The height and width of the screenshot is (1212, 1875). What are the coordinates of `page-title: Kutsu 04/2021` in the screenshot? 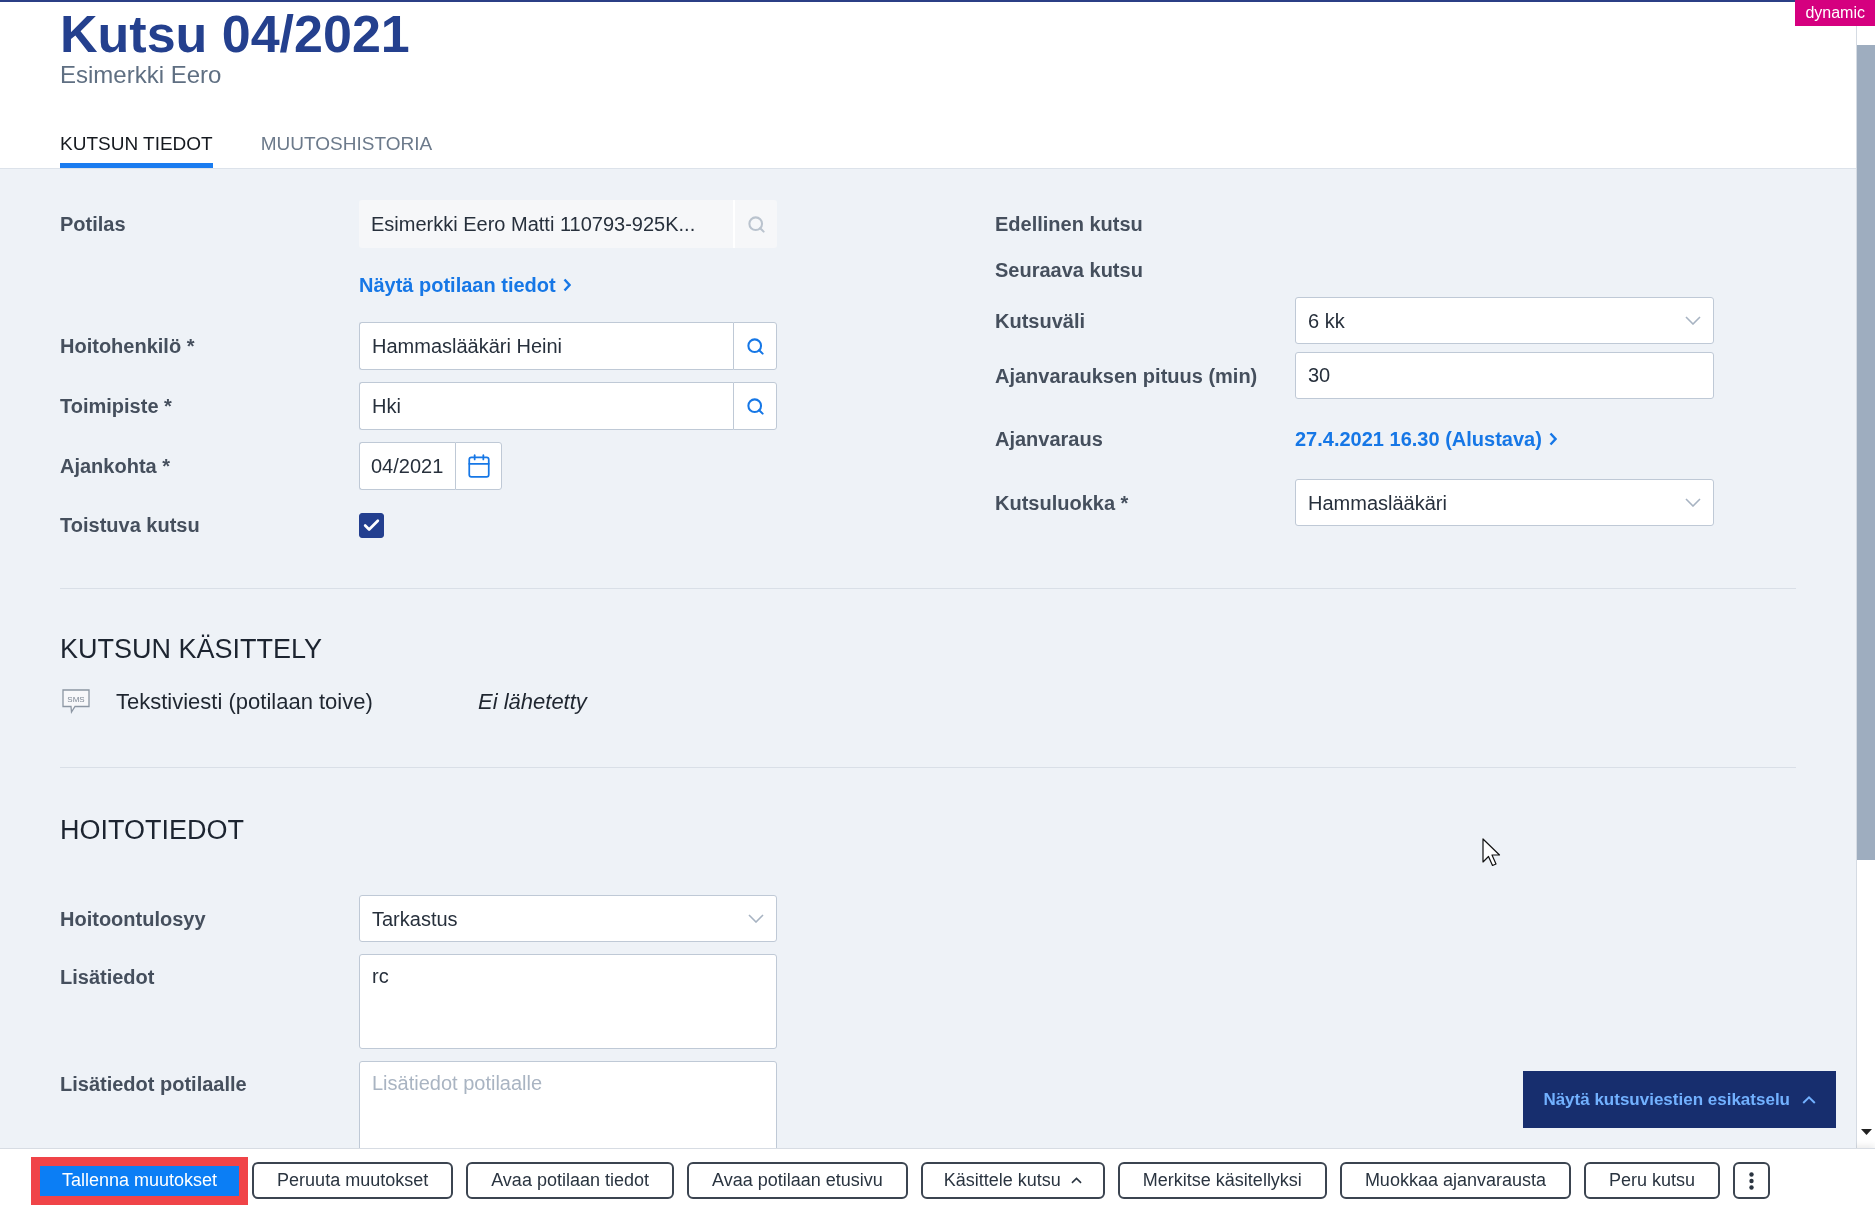 It's located at (235, 34).